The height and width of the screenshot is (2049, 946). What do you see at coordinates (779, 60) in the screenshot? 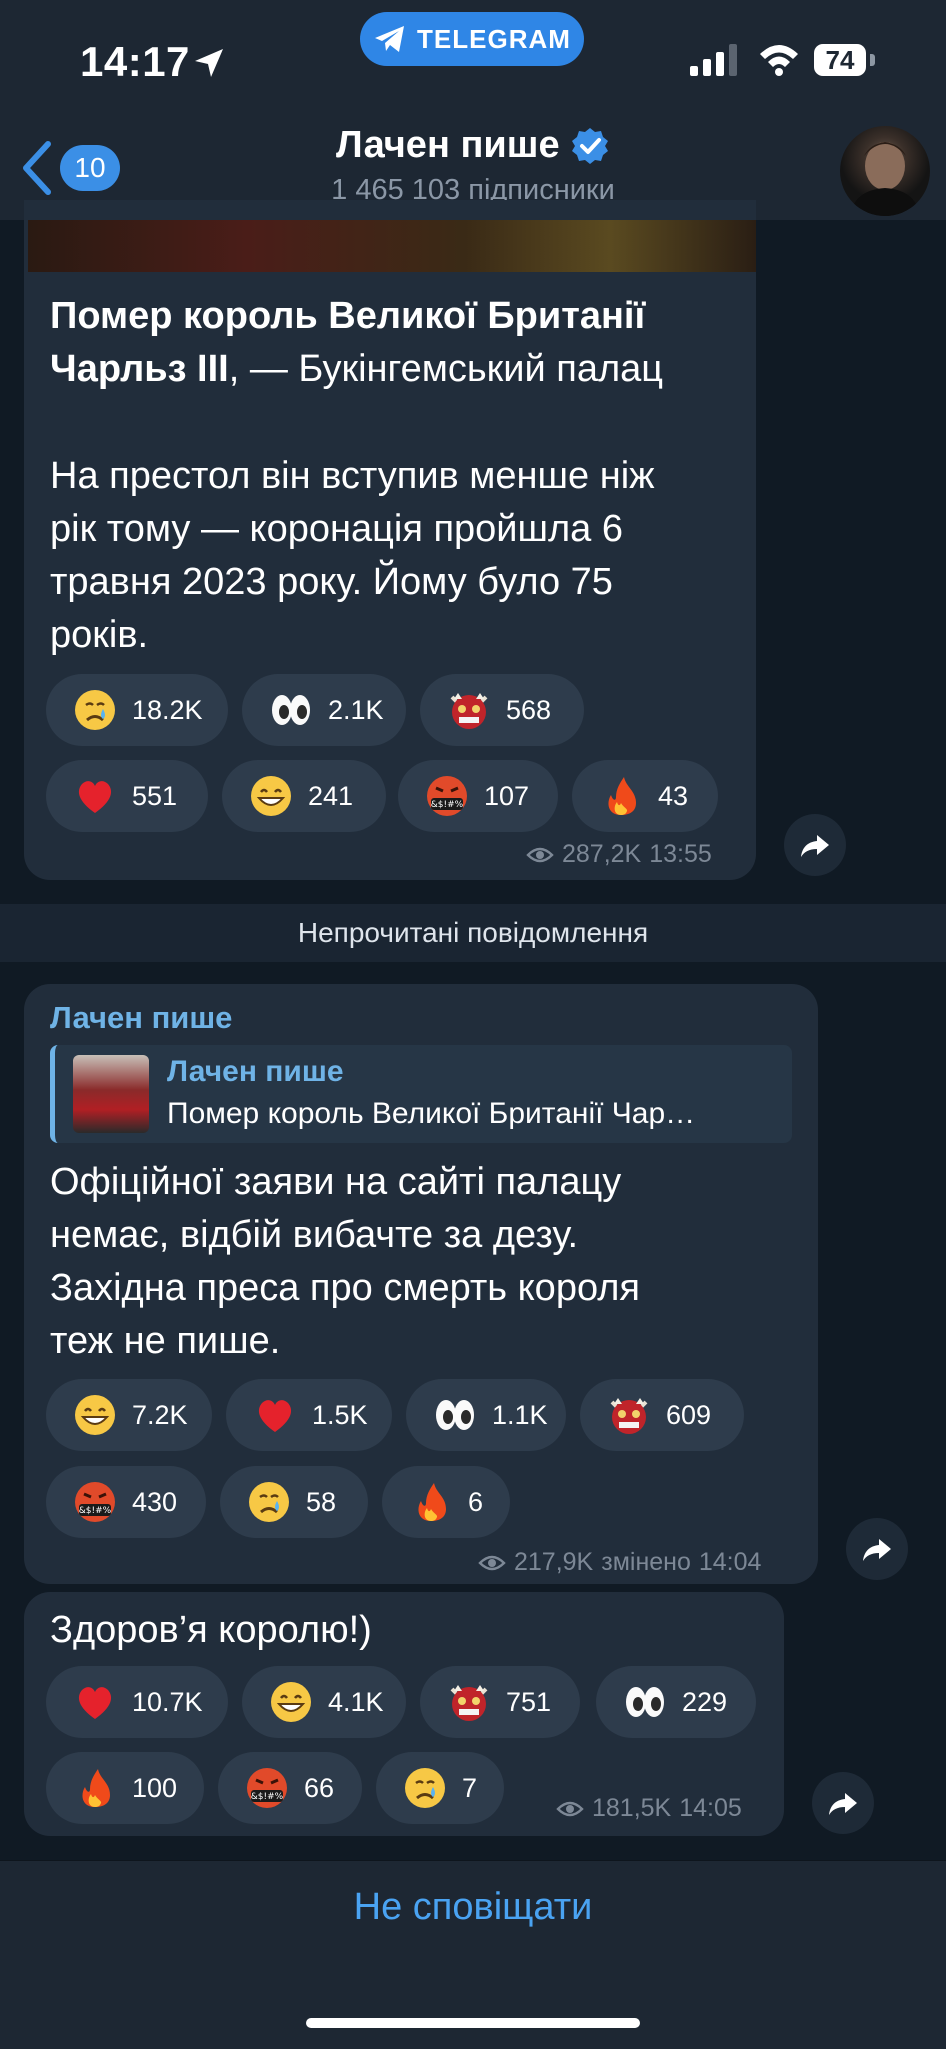
I see `wifi-icon` at bounding box center [779, 60].